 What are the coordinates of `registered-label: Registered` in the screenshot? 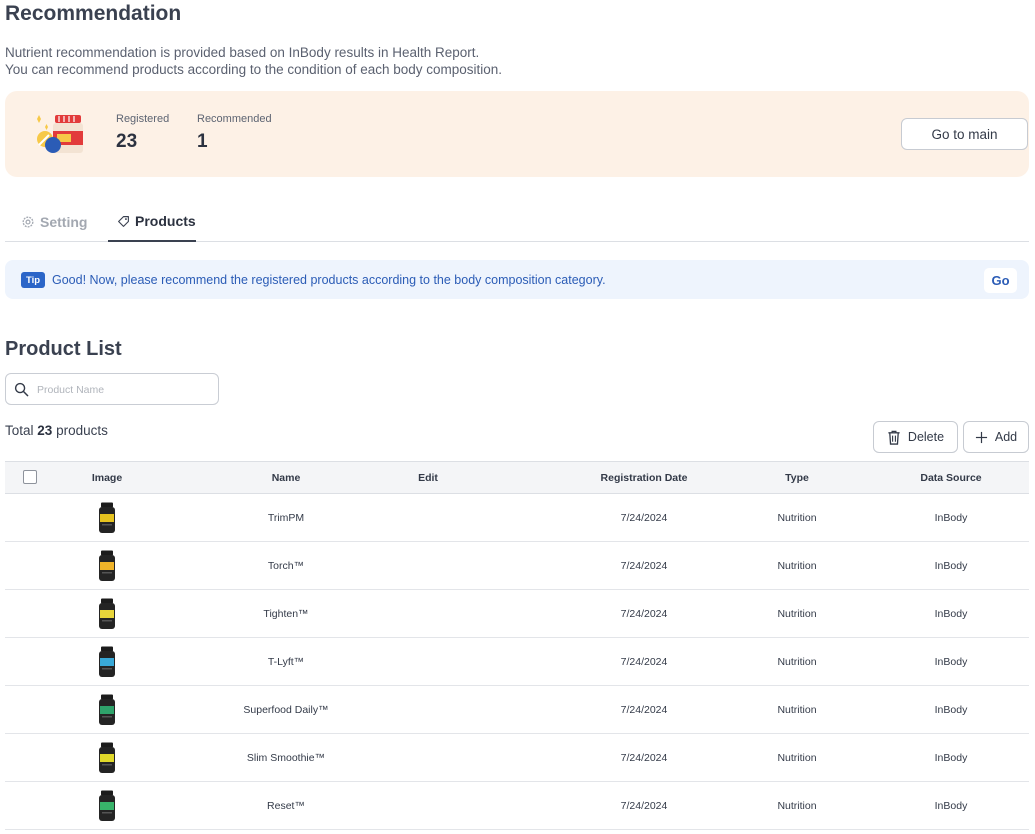 It's located at (143, 119).